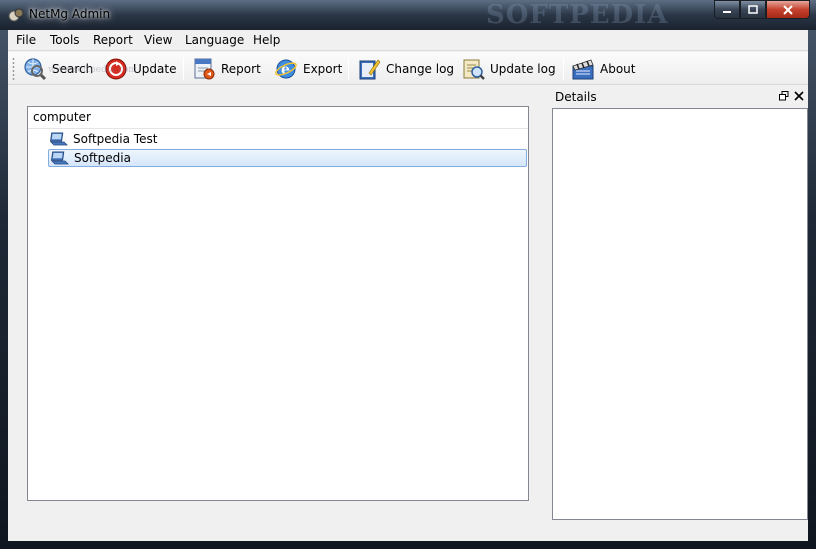 The image size is (816, 549). Describe the element at coordinates (286, 69) in the screenshot. I see `export-icon: e` at that location.